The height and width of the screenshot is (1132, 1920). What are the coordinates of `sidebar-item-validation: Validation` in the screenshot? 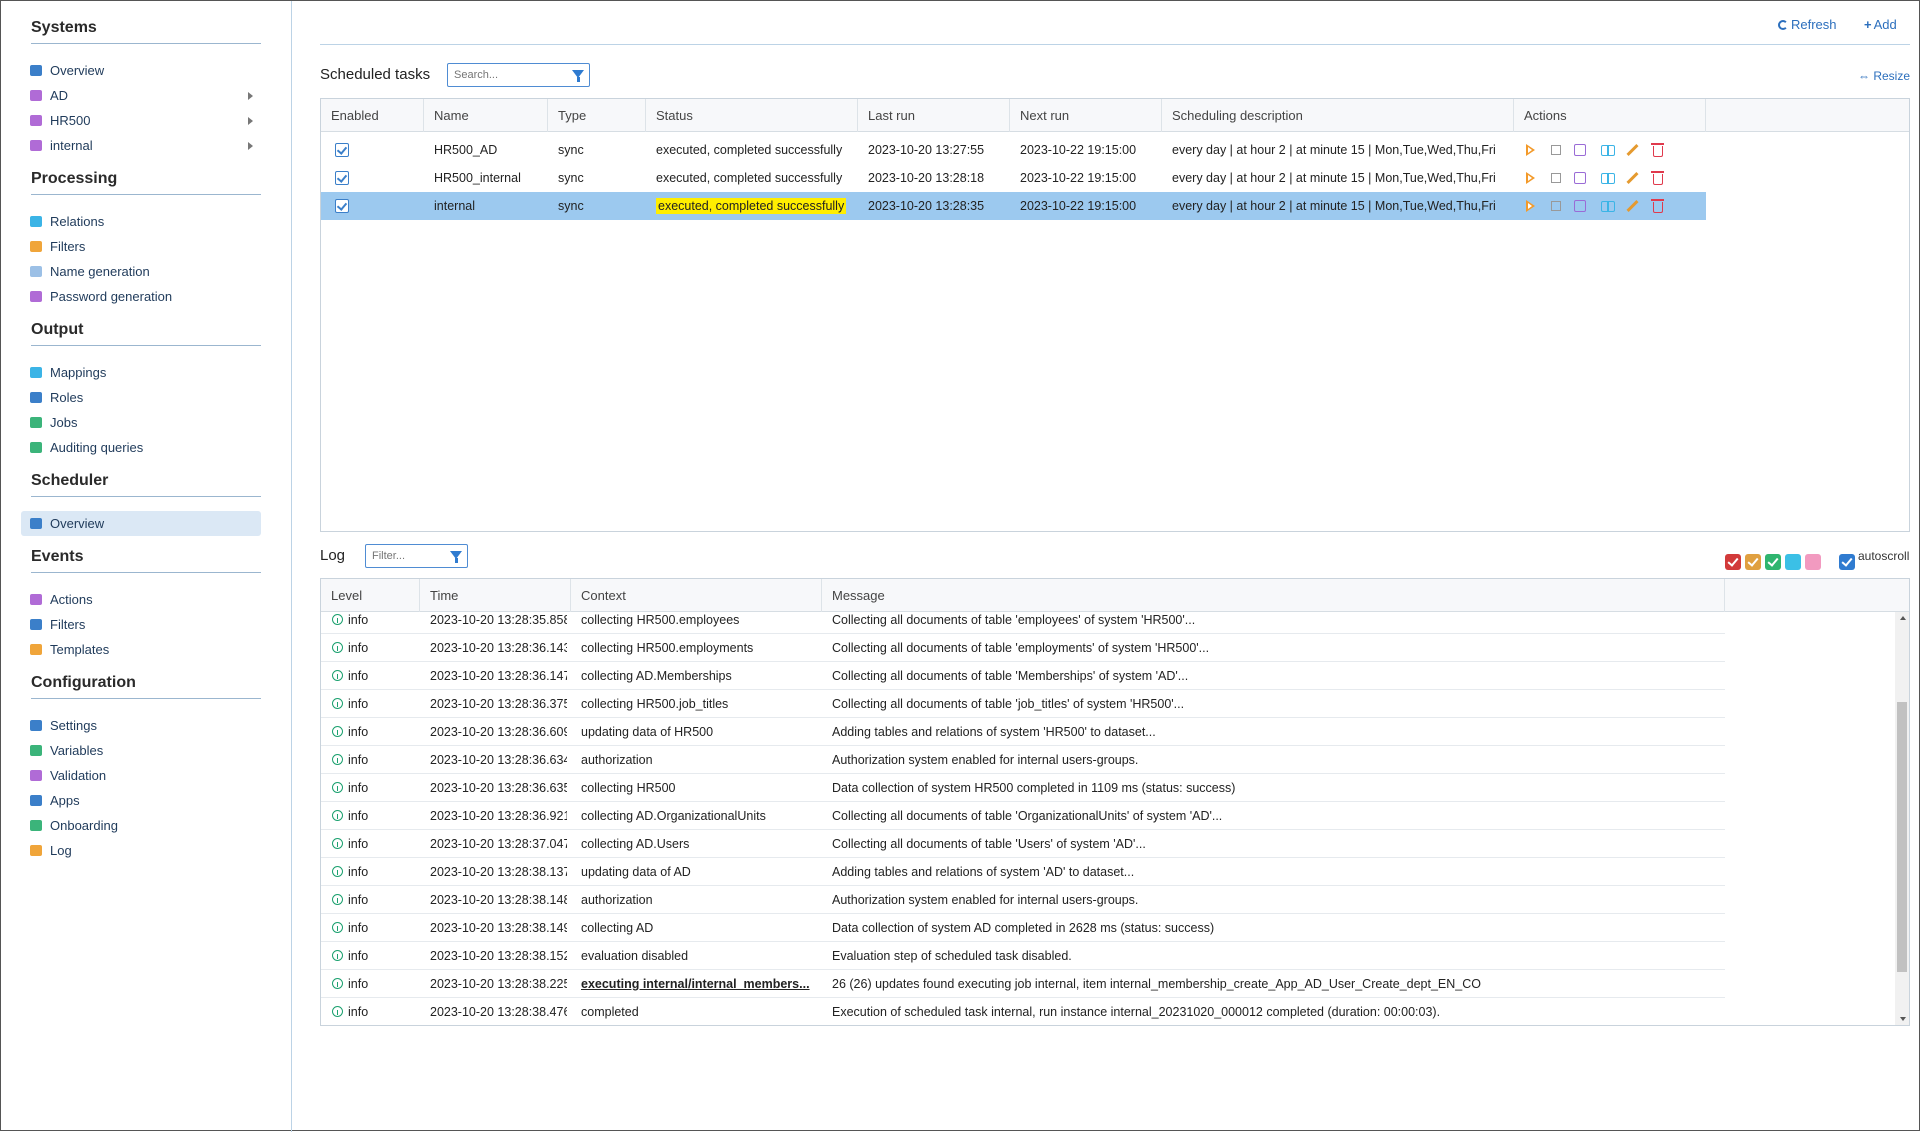 It's located at (141, 775).